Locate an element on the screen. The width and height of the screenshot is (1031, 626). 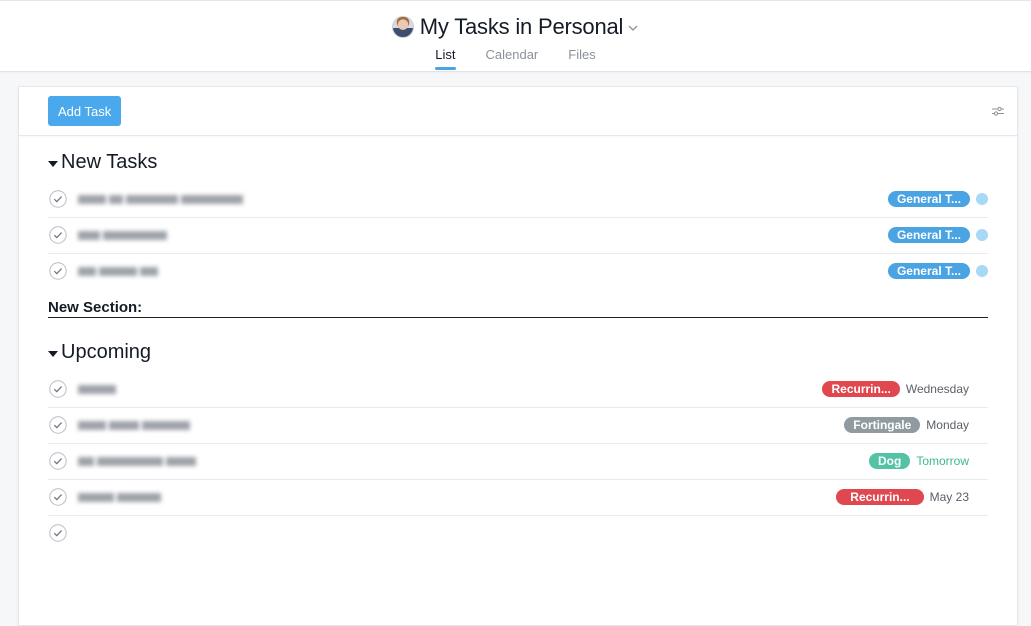
tab-list: List is located at coordinates (445, 58).